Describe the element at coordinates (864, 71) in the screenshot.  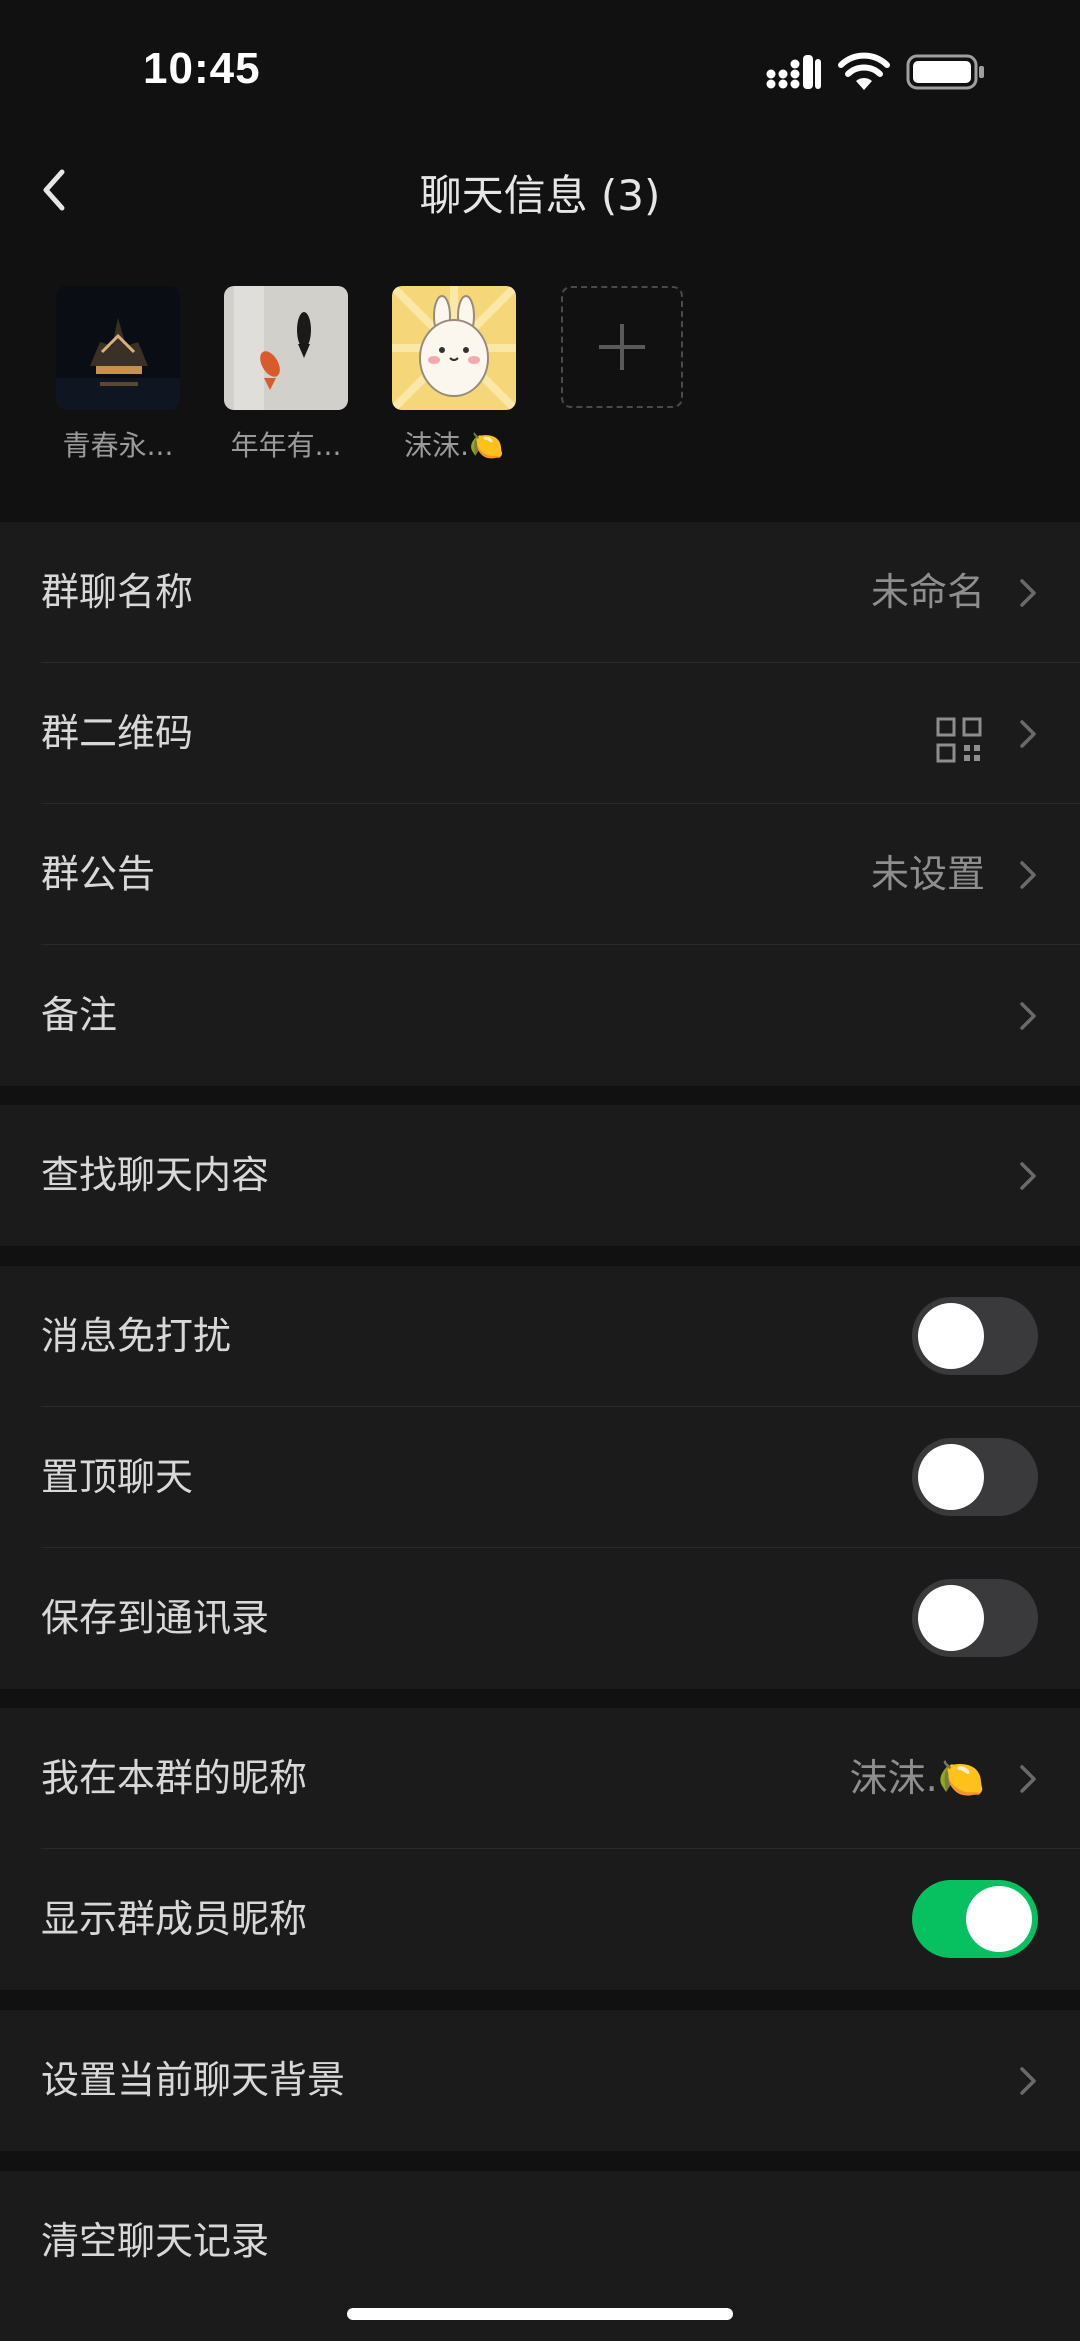
I see `wifi-icon` at that location.